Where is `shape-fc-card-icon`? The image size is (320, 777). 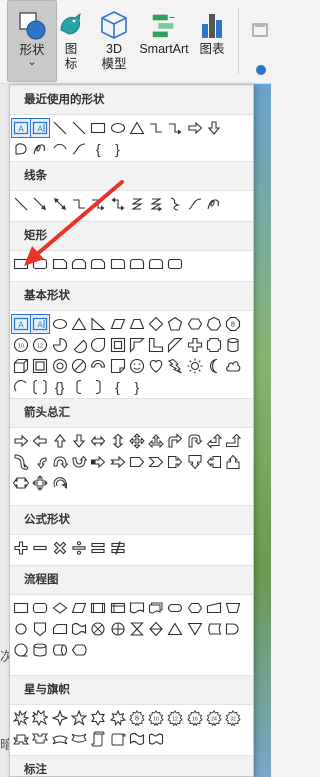 shape-fc-card-icon is located at coordinates (60, 629).